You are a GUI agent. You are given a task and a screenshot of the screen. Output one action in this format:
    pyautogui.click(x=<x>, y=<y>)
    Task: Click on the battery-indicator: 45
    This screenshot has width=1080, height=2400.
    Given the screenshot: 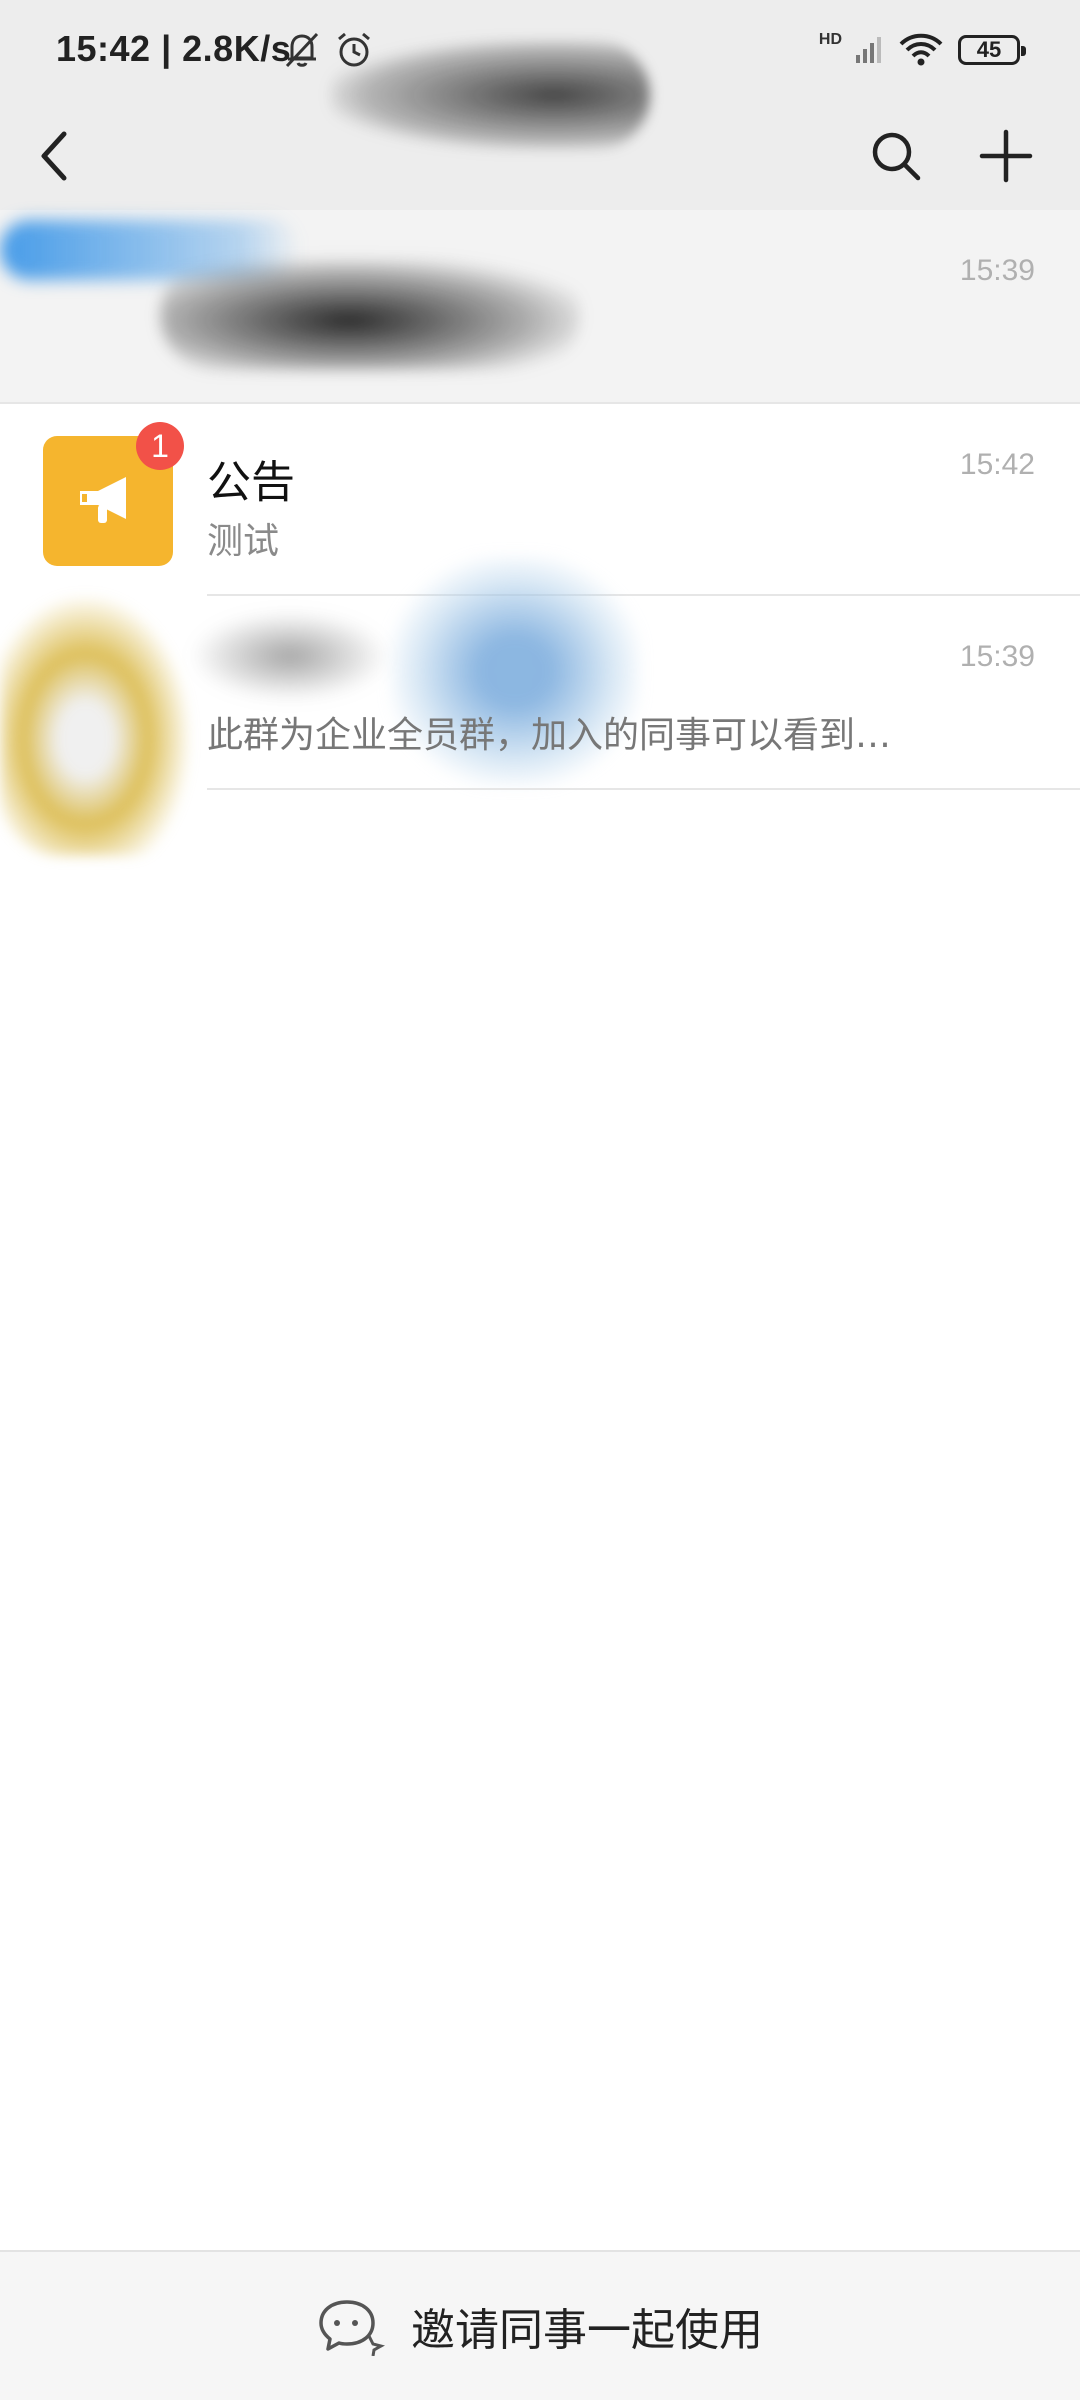 What is the action you would take?
    pyautogui.click(x=992, y=50)
    